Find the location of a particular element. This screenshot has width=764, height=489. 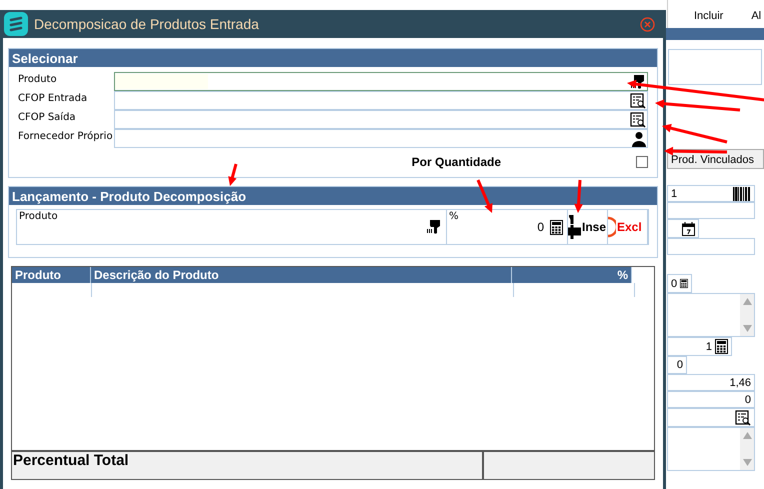

field-value: 1 is located at coordinates (674, 194).